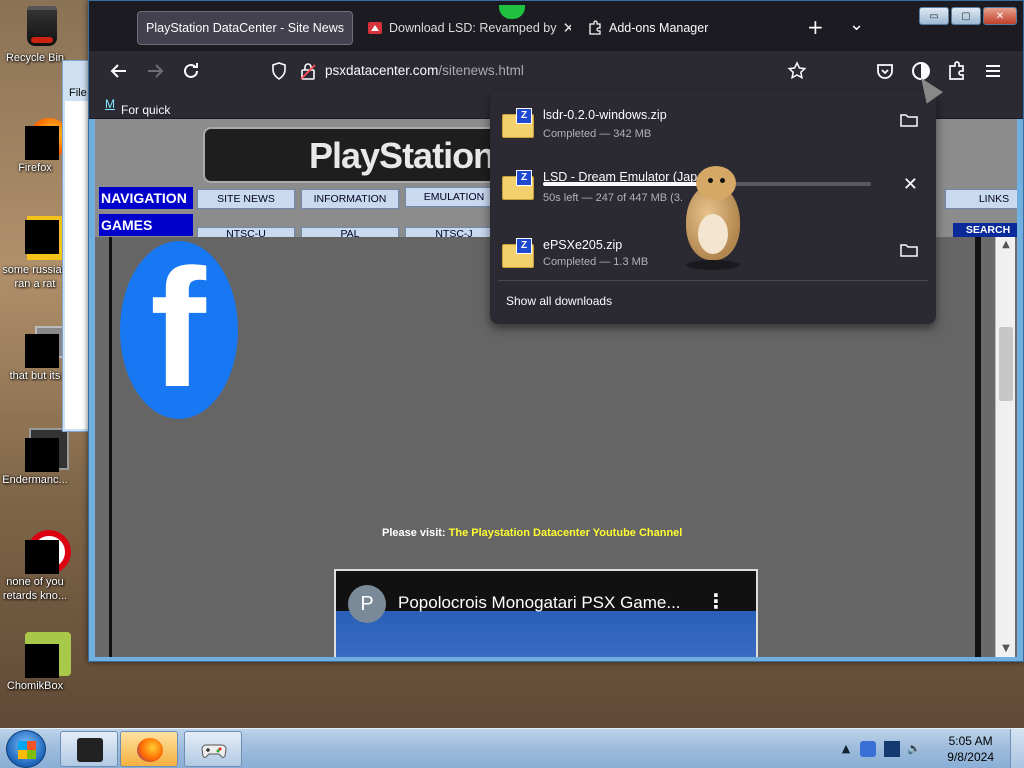  I want to click on tab-label: Download LSD: Revamped by, so click(473, 28).